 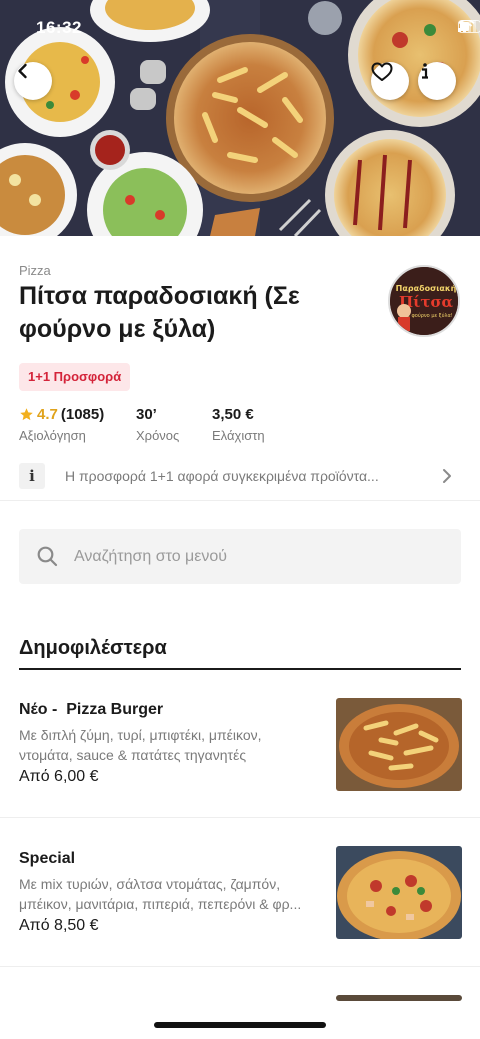 What do you see at coordinates (437, 81) in the screenshot?
I see `info-button` at bounding box center [437, 81].